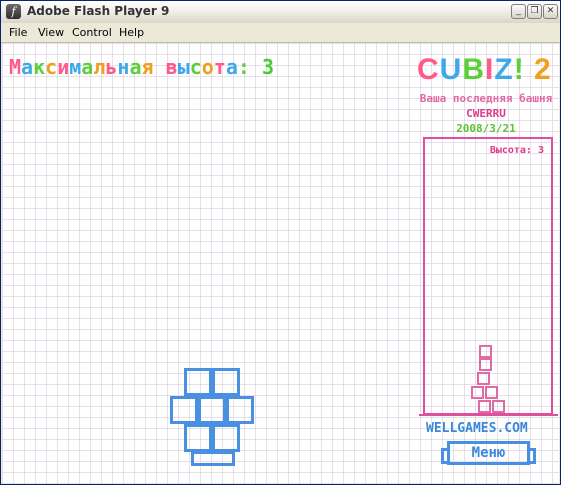 The width and height of the screenshot is (561, 485). I want to click on max-height-display: Максимальная высота: 3, so click(141, 67).